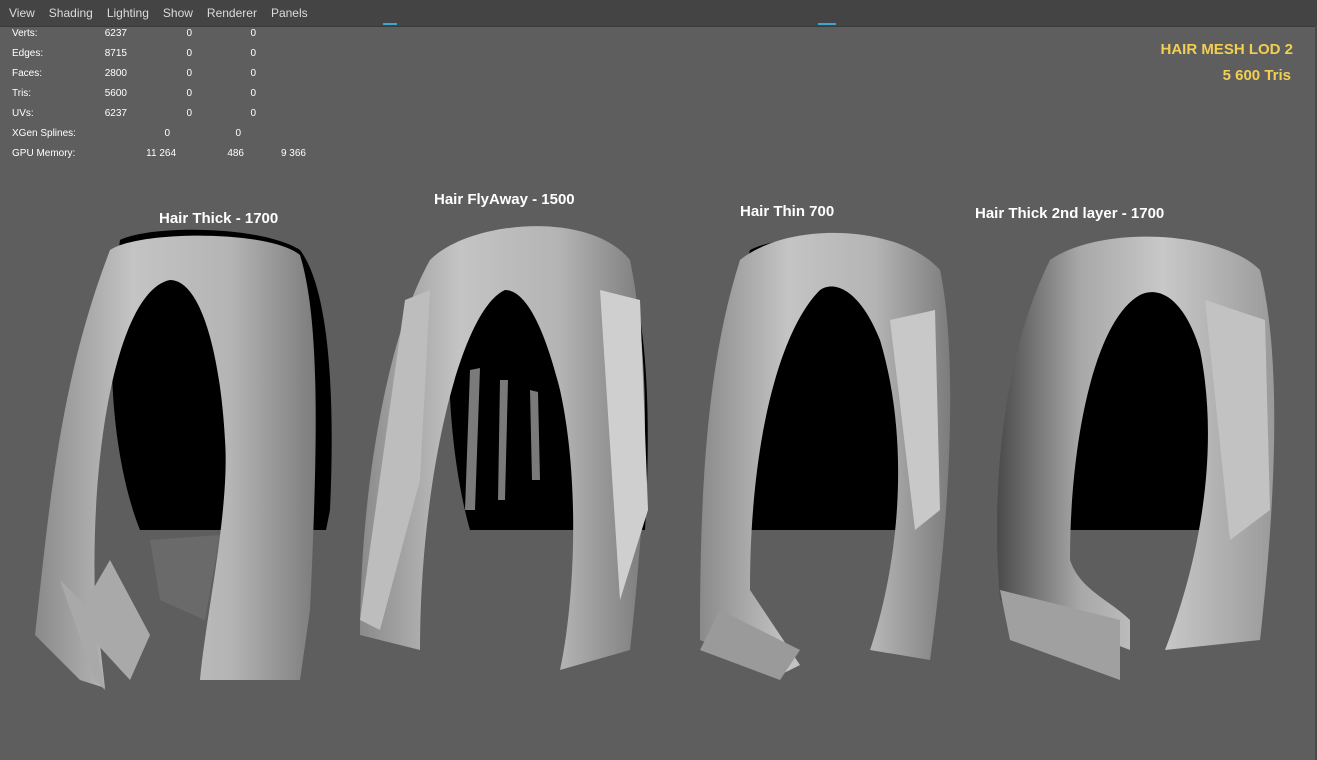  I want to click on hud-title: HAIR MESH LOD 2, so click(1226, 49).